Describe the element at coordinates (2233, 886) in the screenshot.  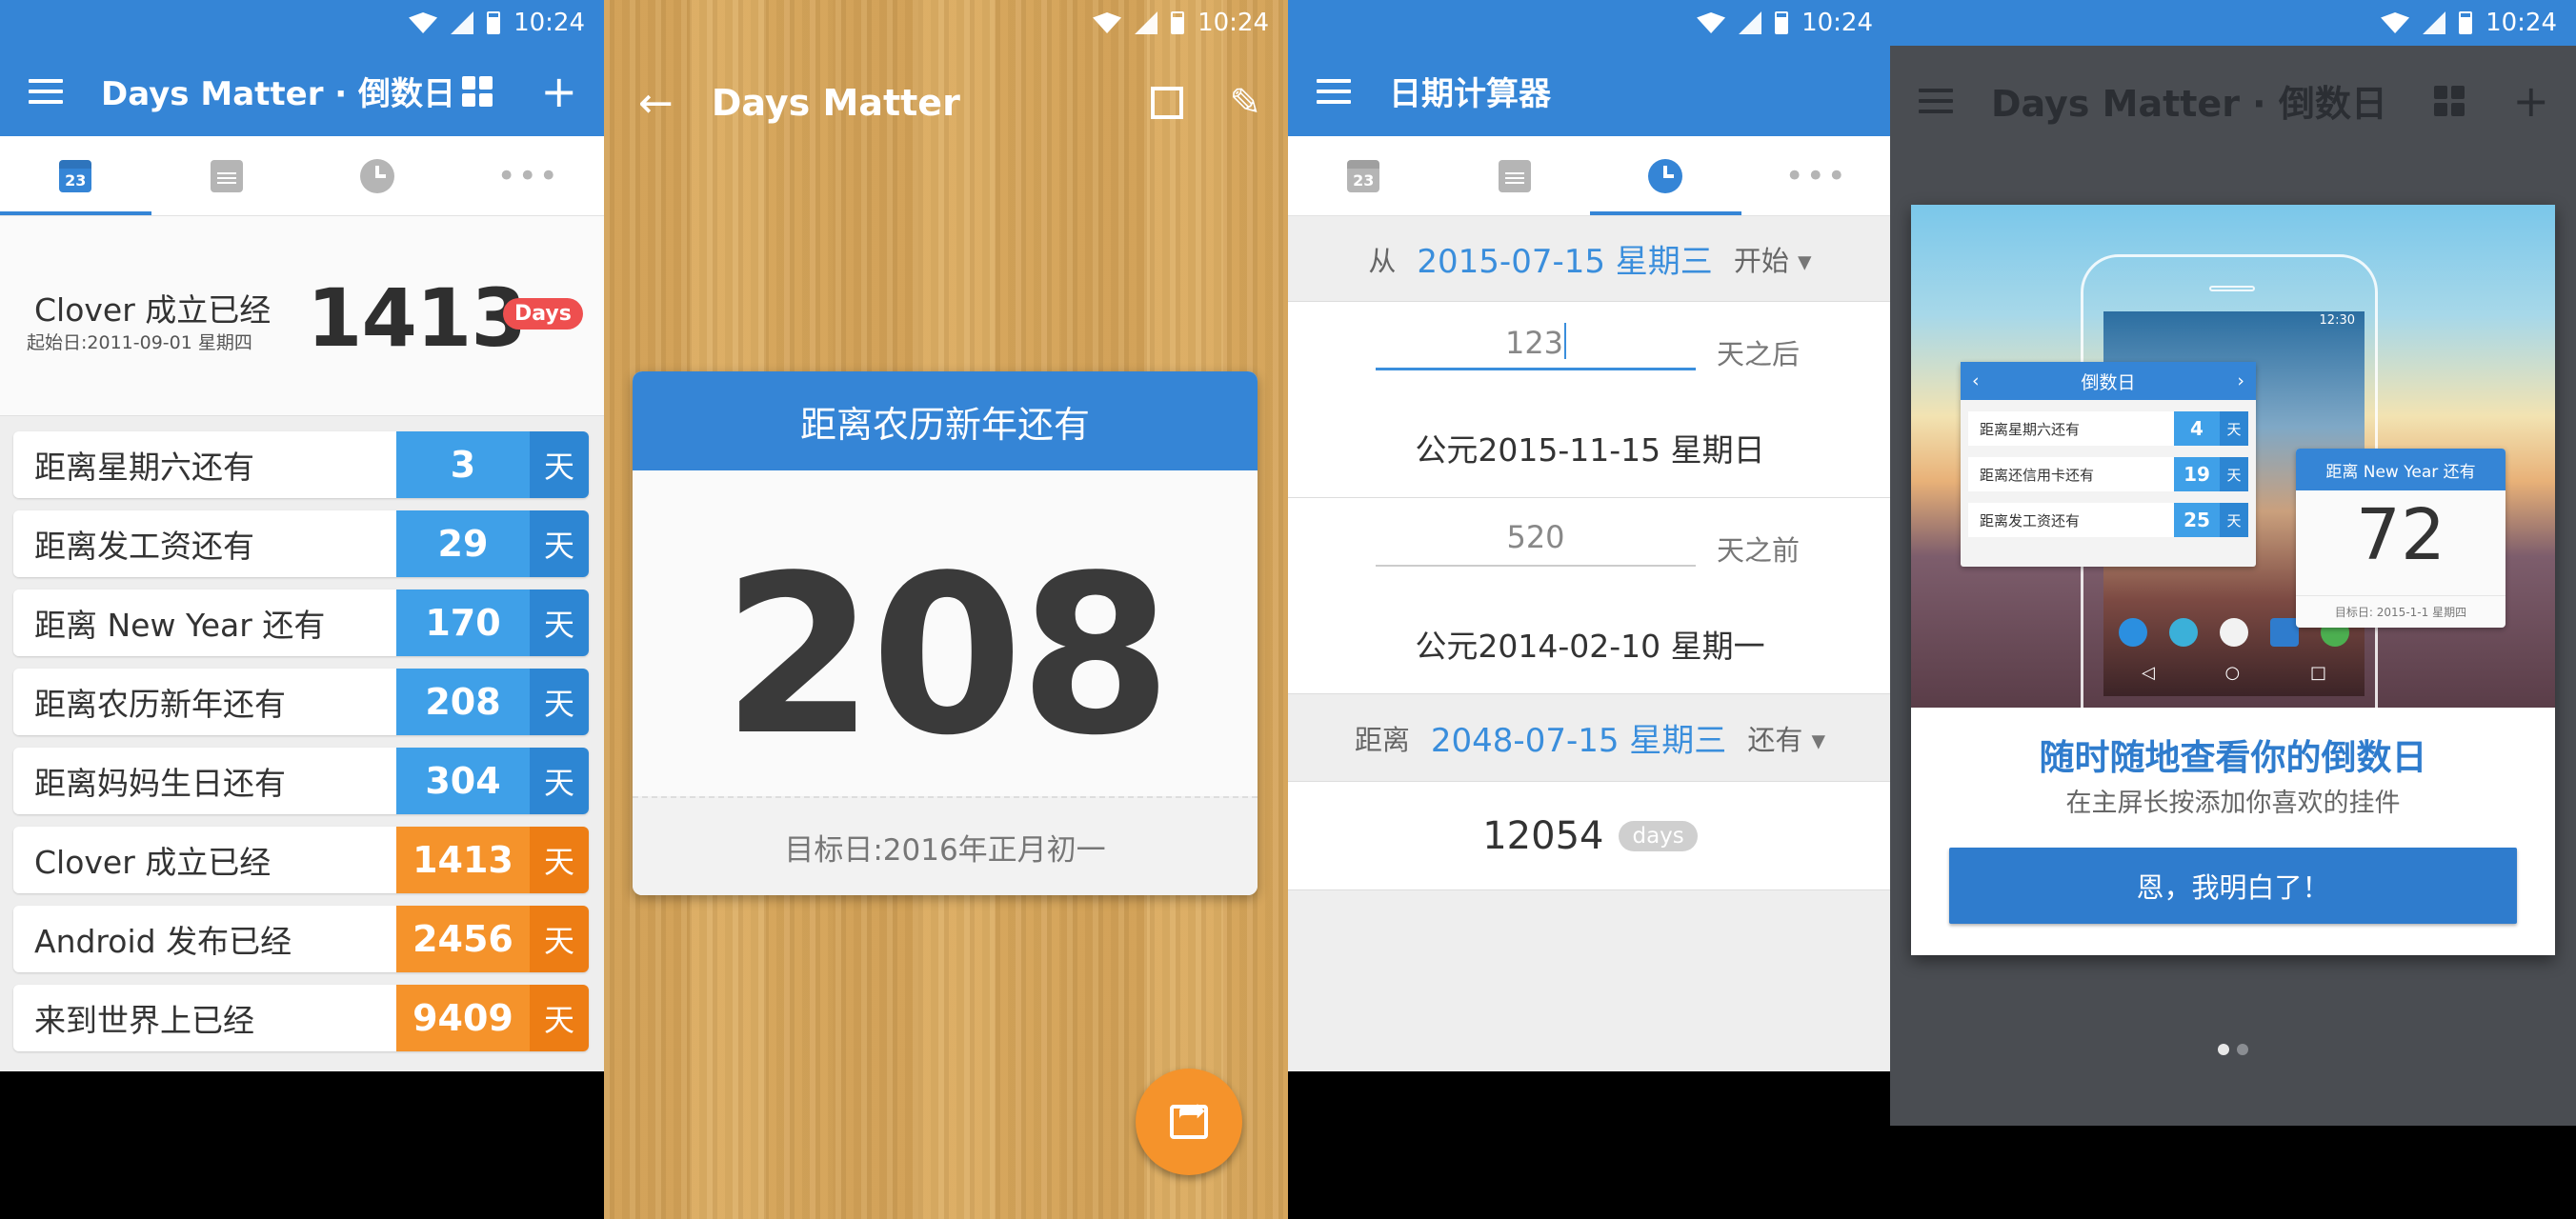
I see `got-it-button: 恩，我明白了！` at that location.